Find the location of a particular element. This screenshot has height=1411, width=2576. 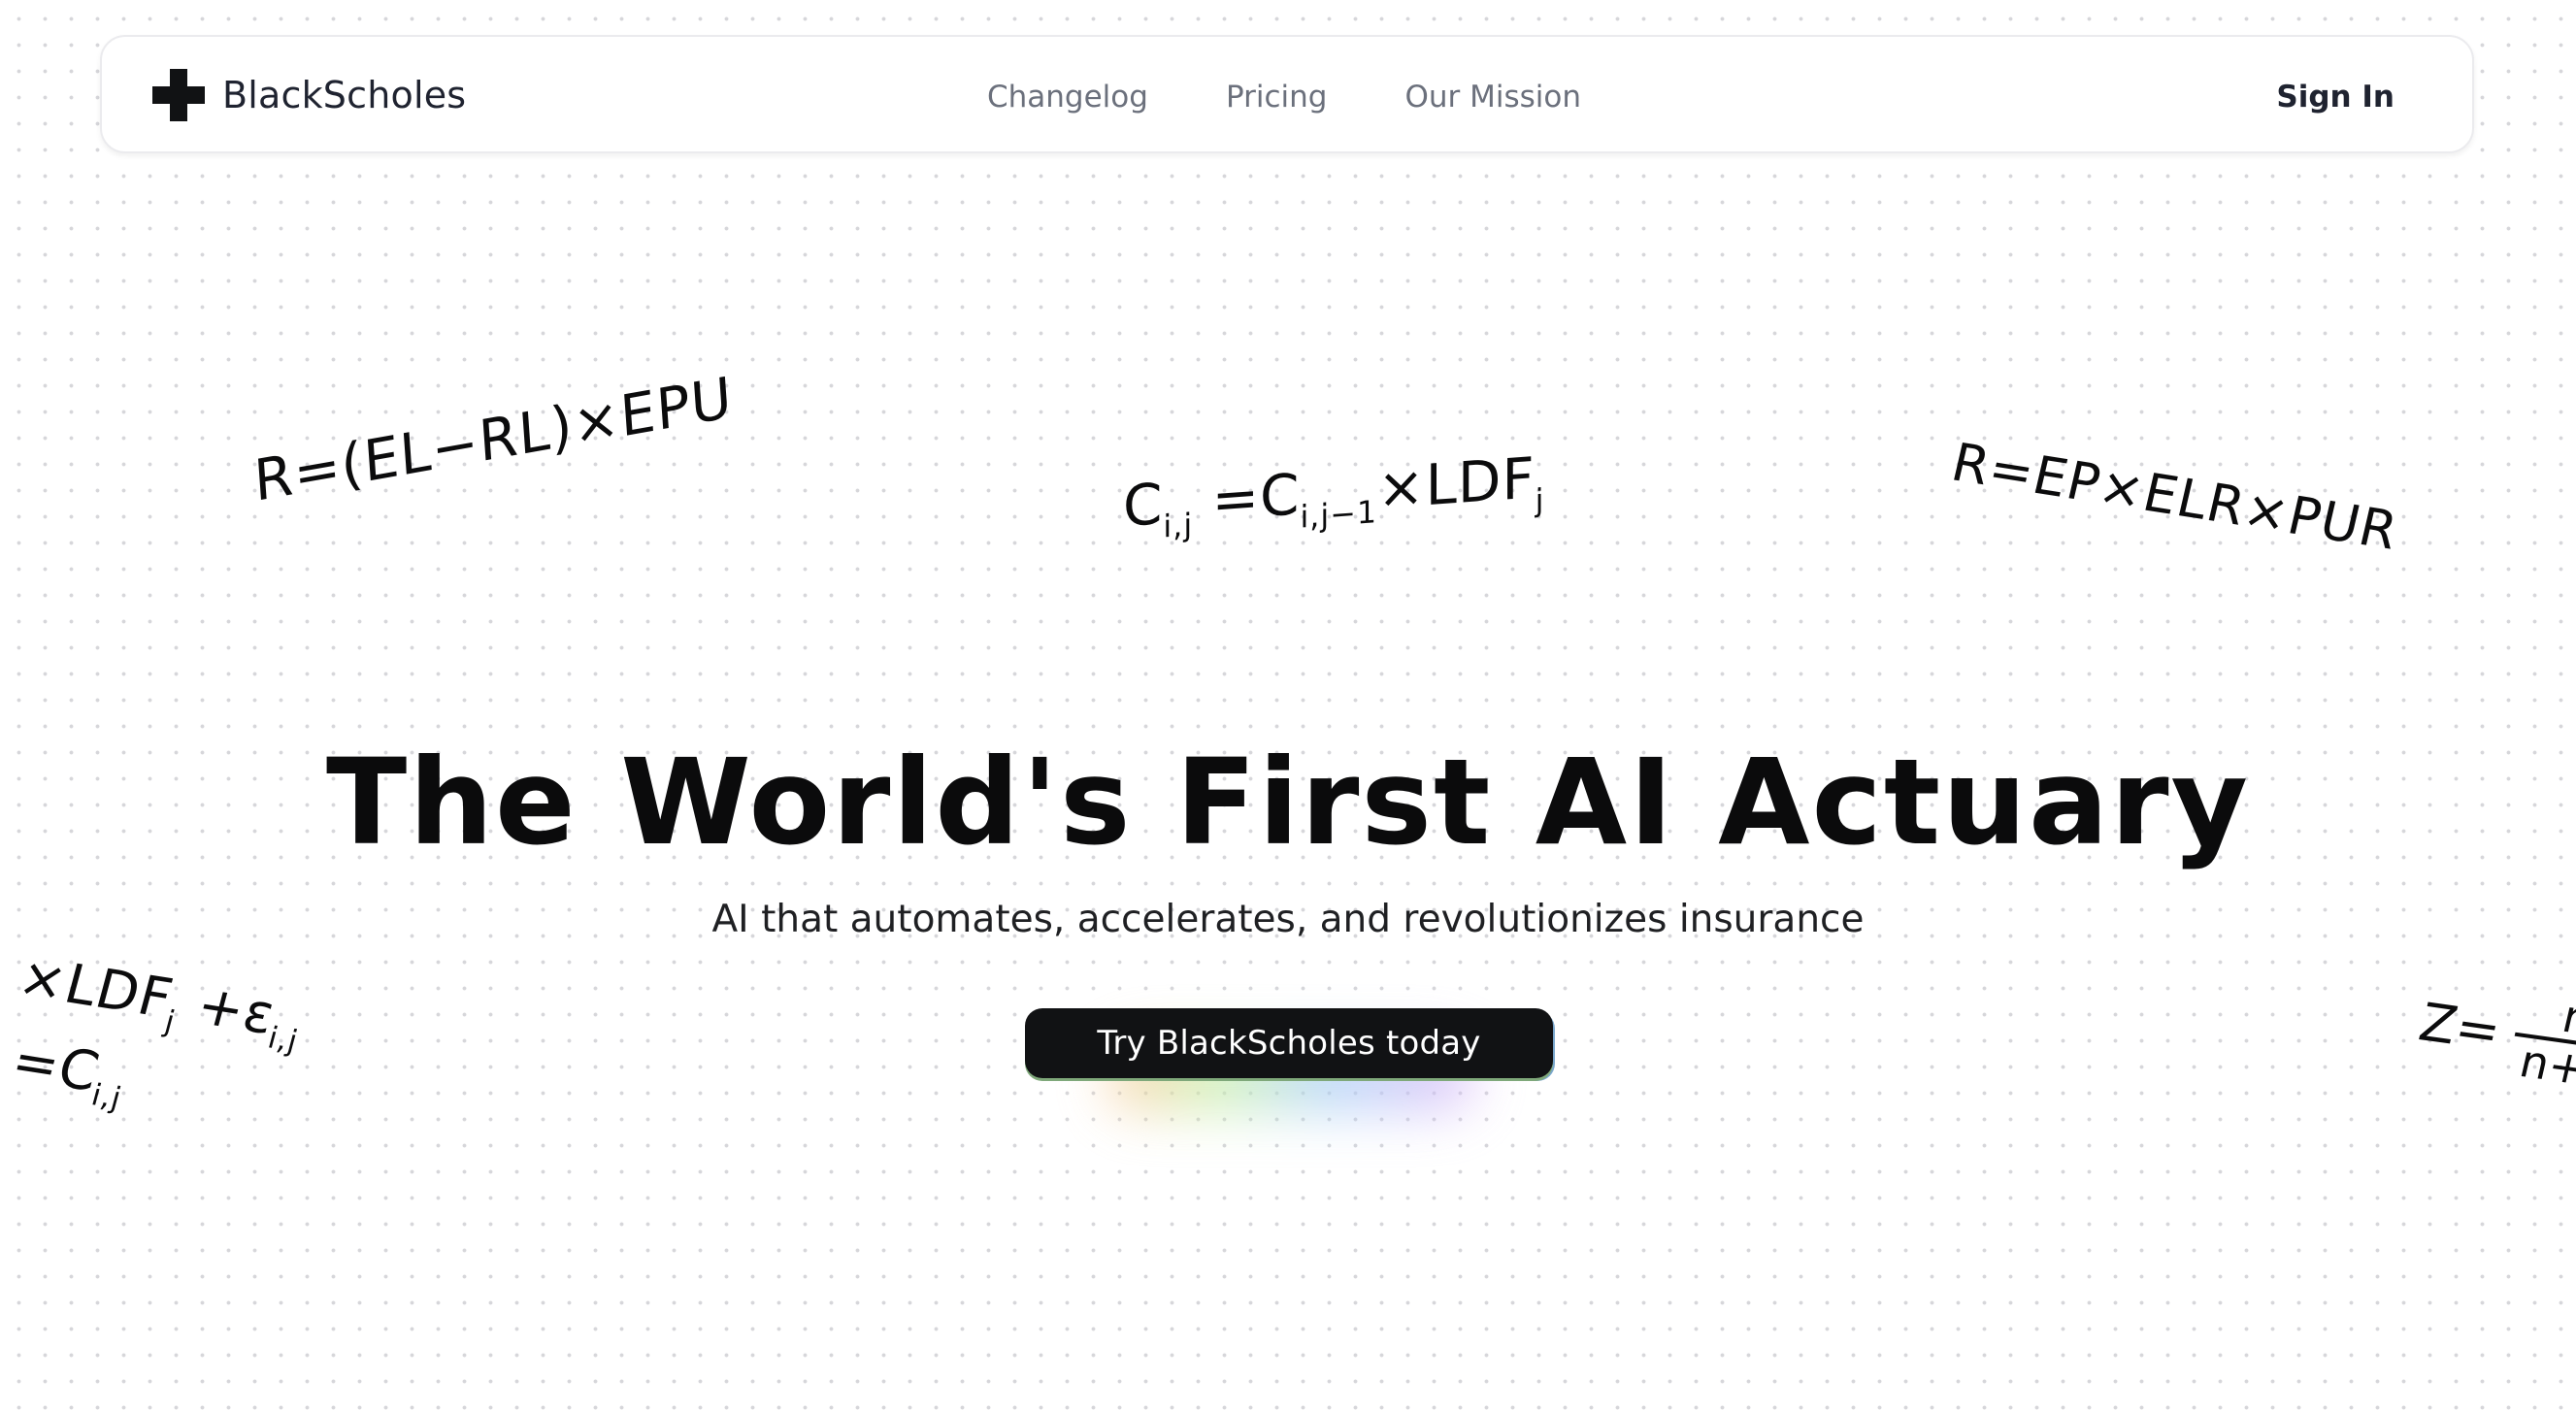

main-nav: Changelog Pricing Our Mission is located at coordinates (1284, 97).